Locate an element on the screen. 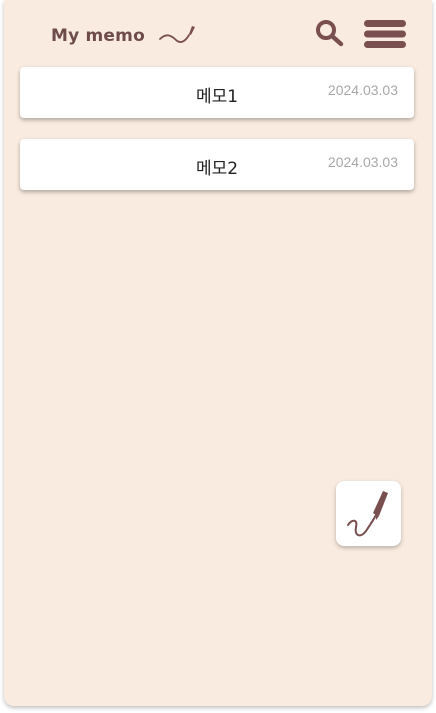 This screenshot has width=436, height=713. memo-item: 메모2 2024.03.03 is located at coordinates (217, 164).